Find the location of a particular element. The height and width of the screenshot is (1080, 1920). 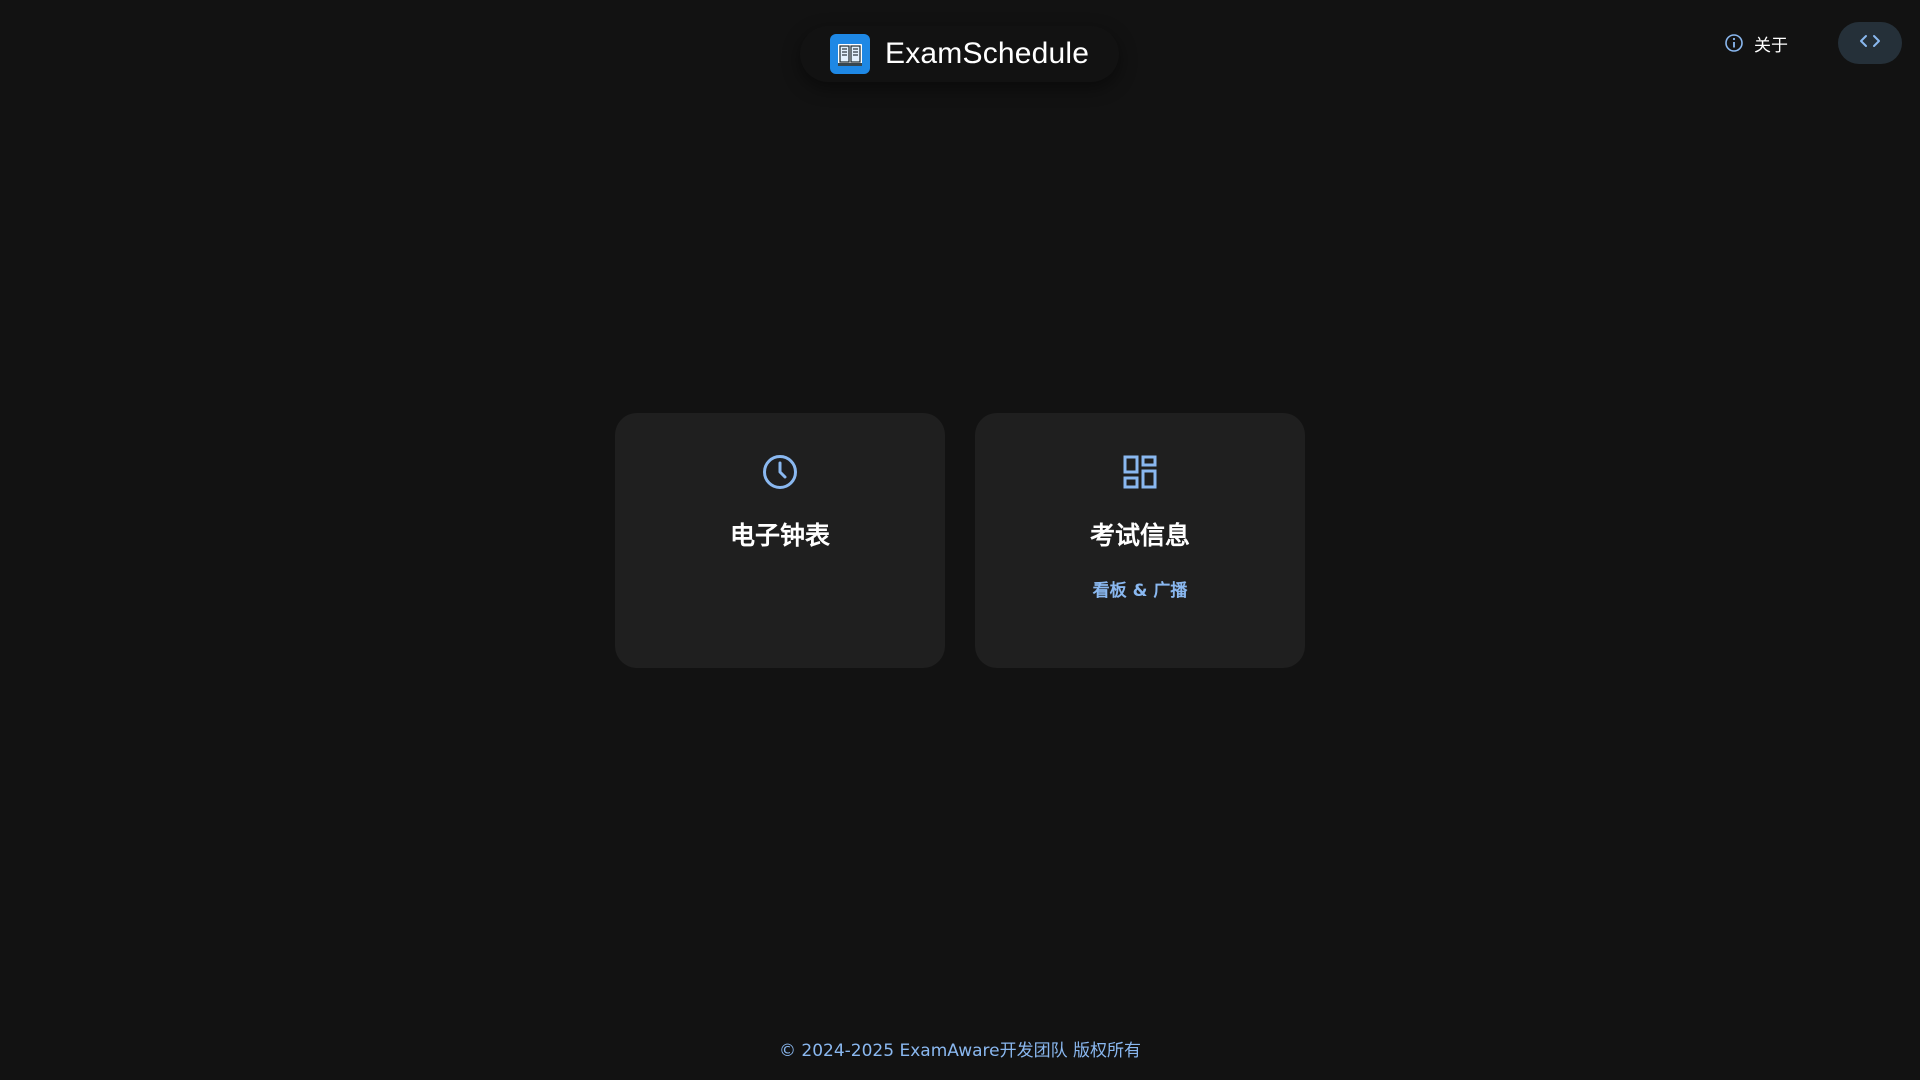

exam-info-card-title: 考试信息 is located at coordinates (1139, 535).